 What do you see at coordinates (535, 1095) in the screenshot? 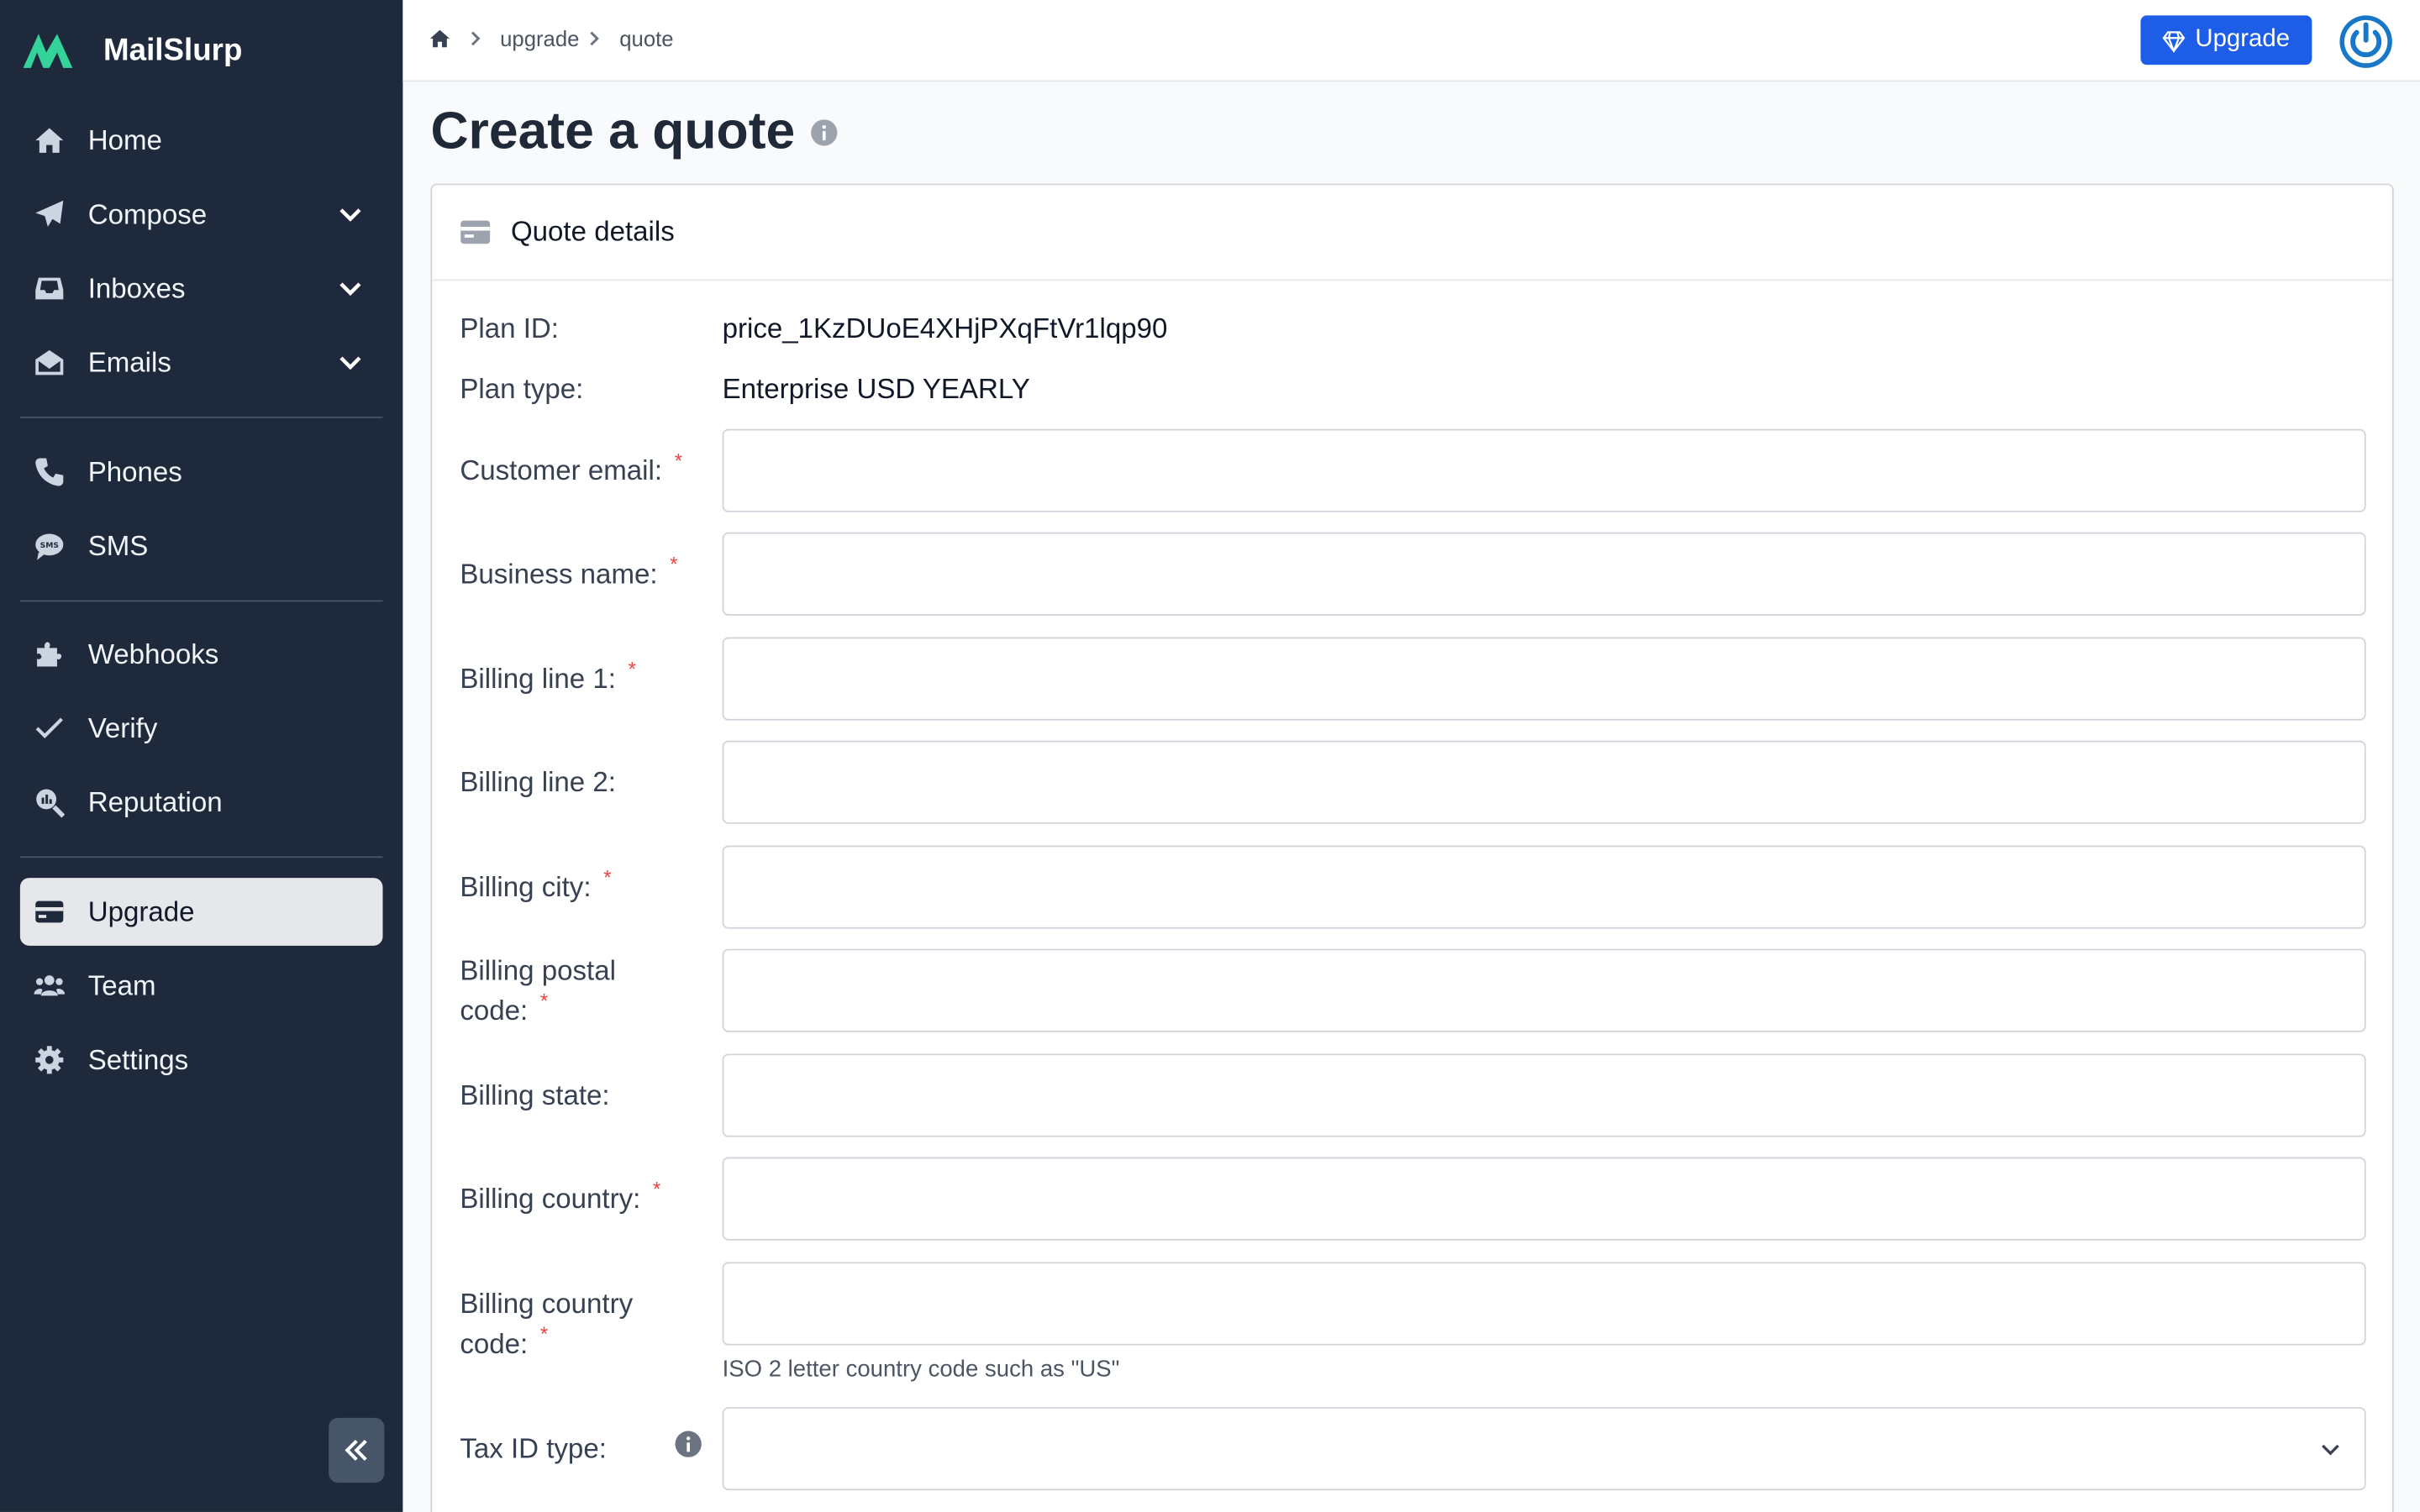
I see `billing-state-label: Billing state:` at bounding box center [535, 1095].